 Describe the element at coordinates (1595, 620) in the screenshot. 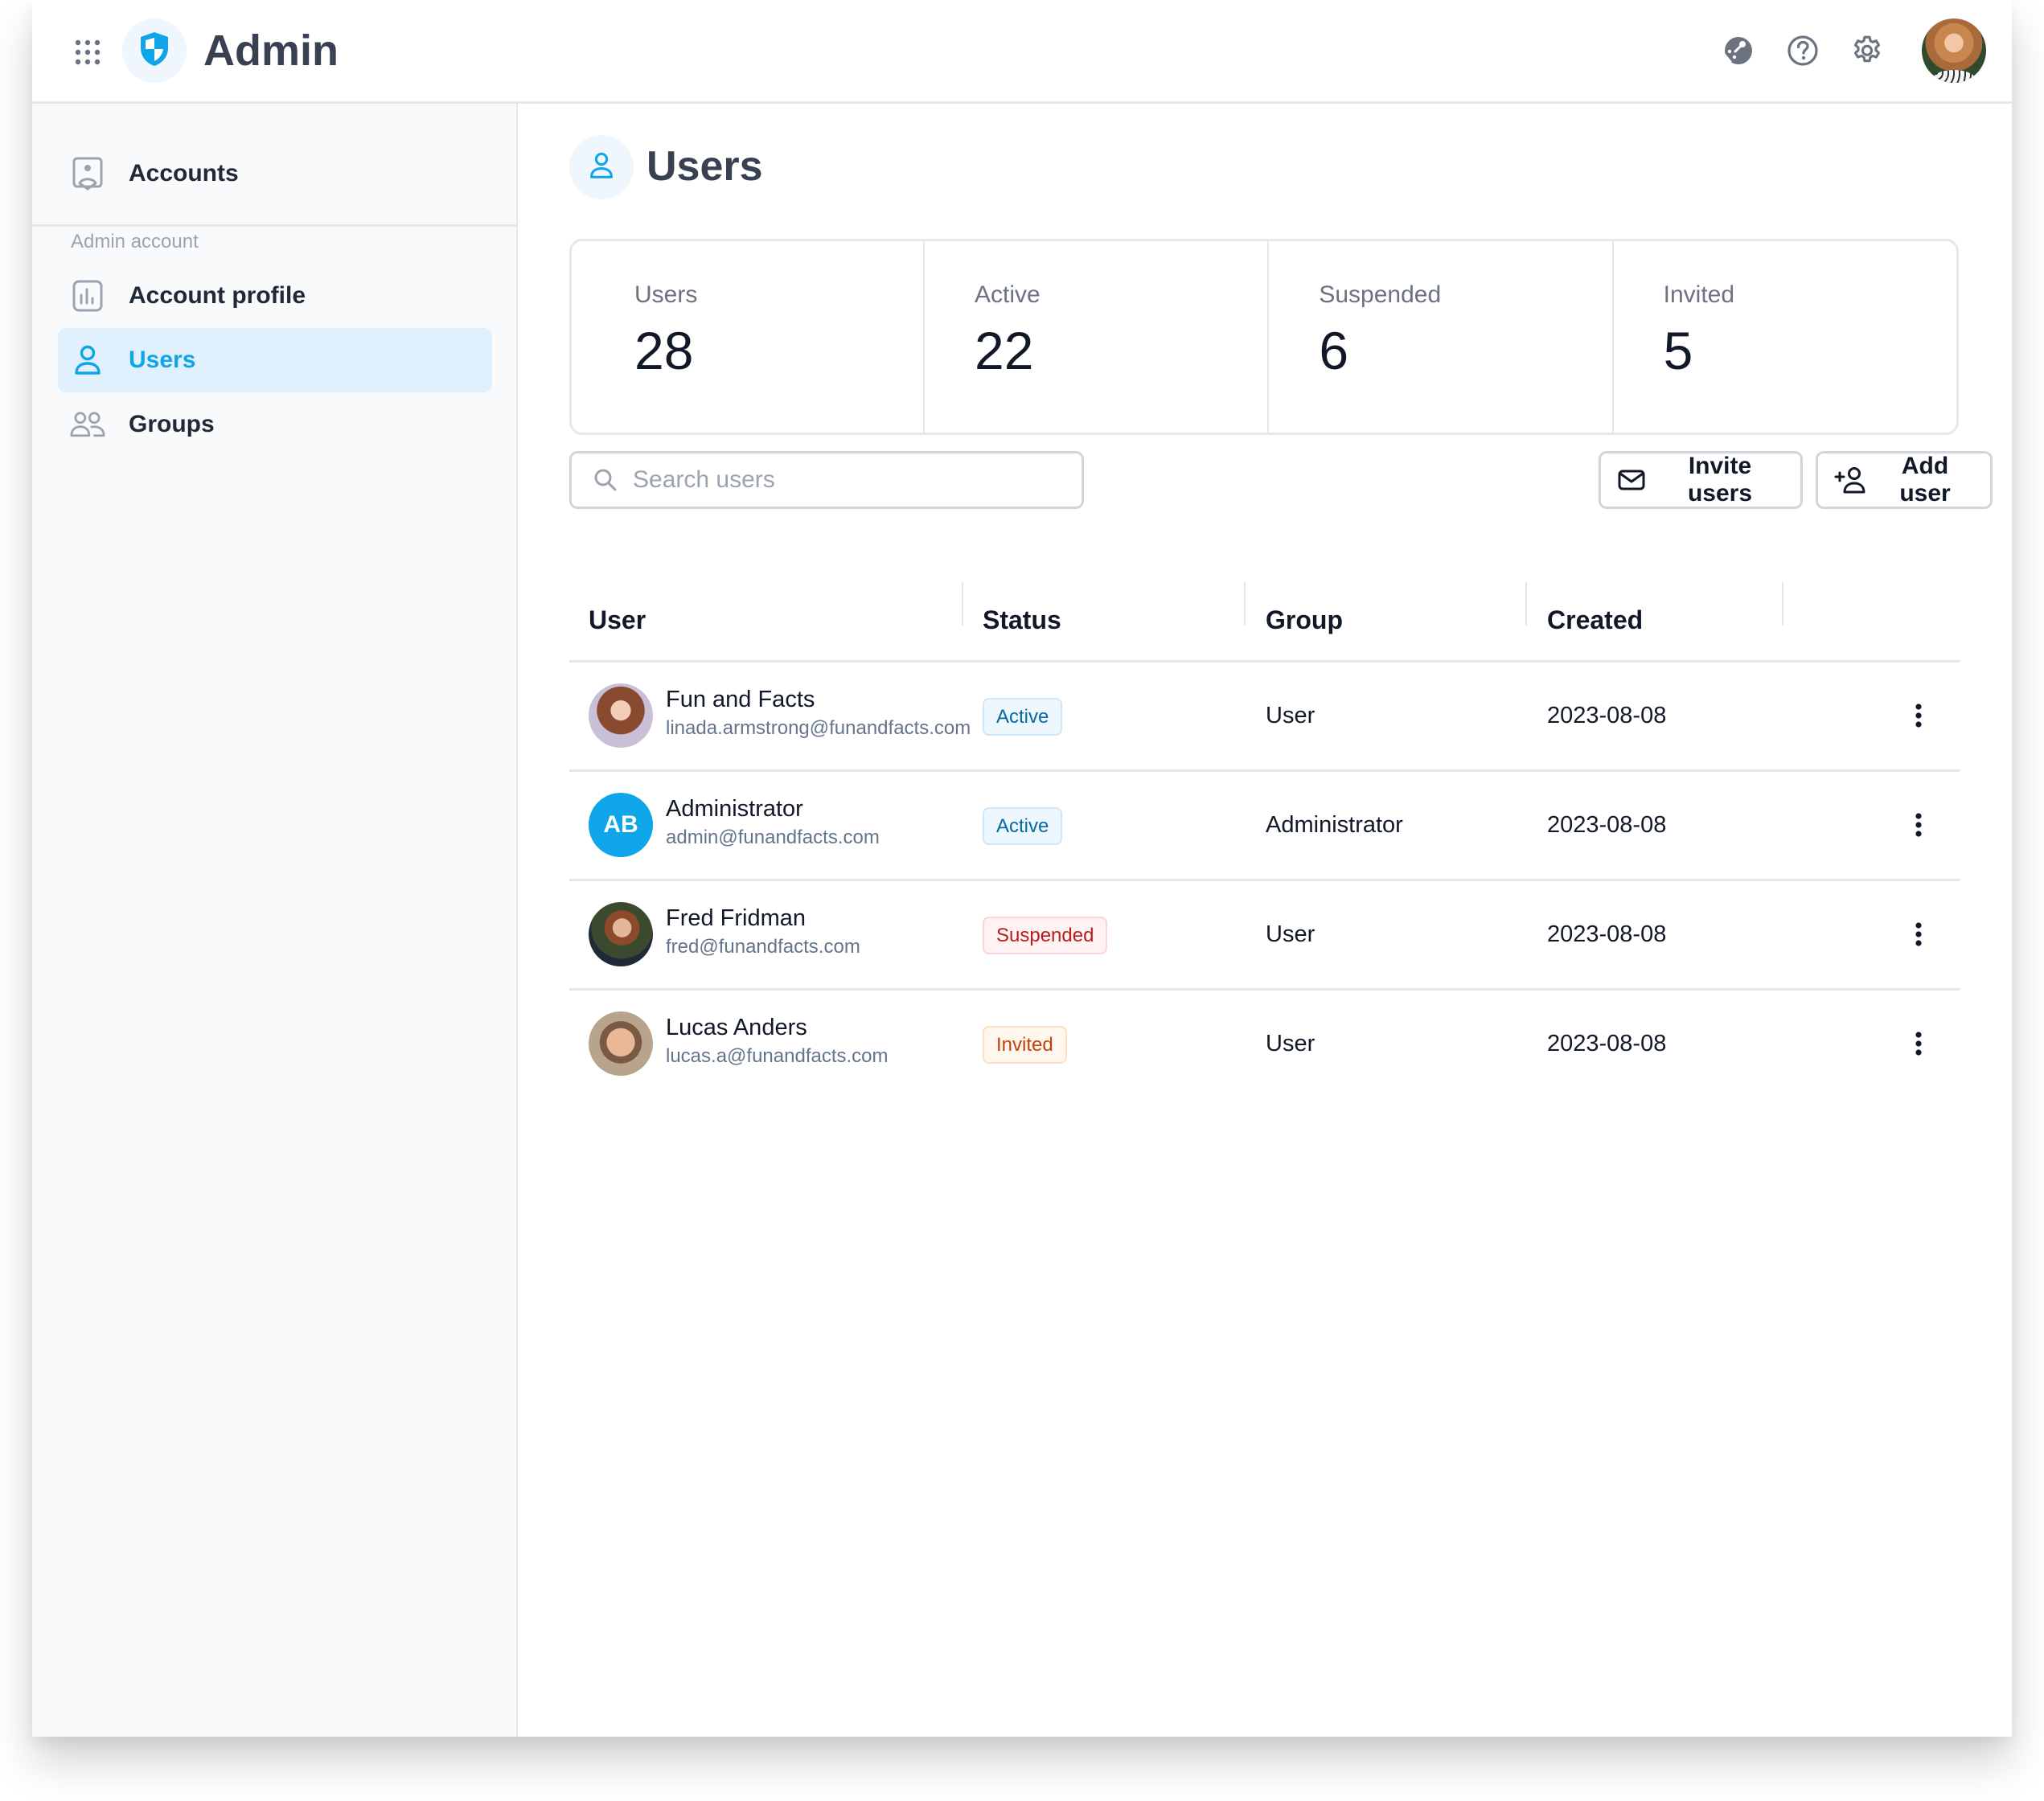

I see `column-header-created: Created` at that location.